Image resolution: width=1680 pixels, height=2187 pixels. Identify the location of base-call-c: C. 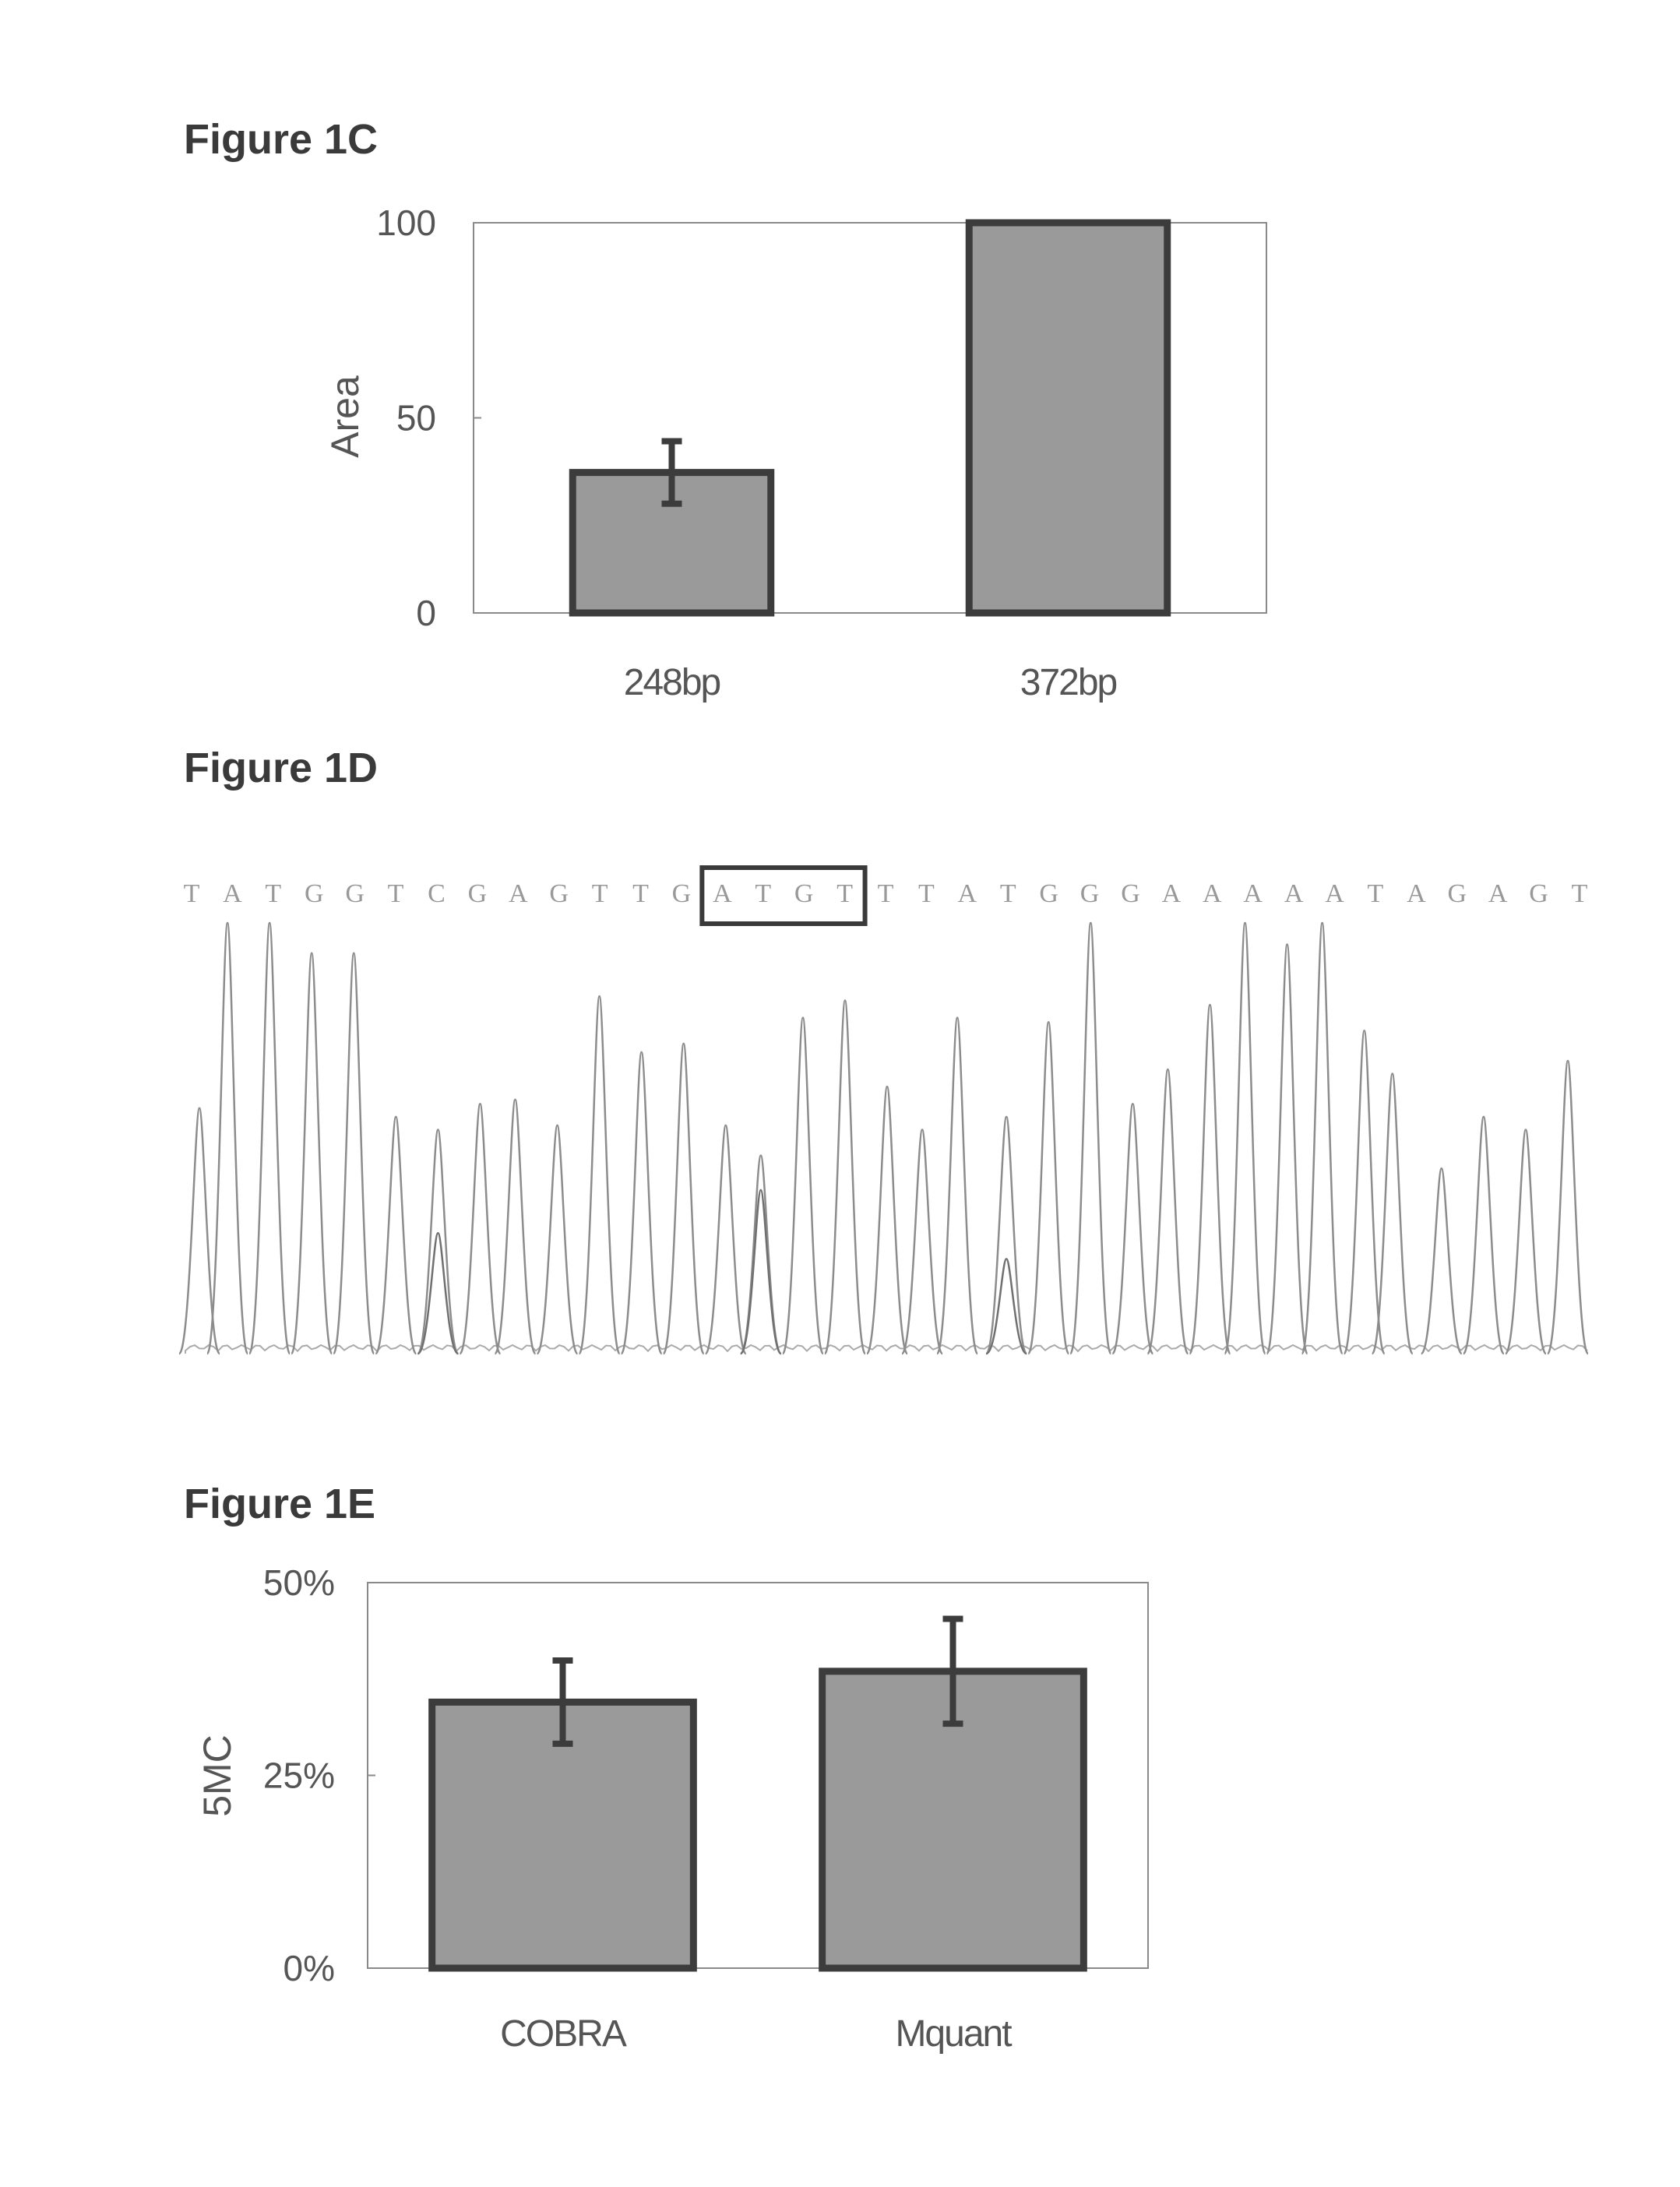
(437, 893).